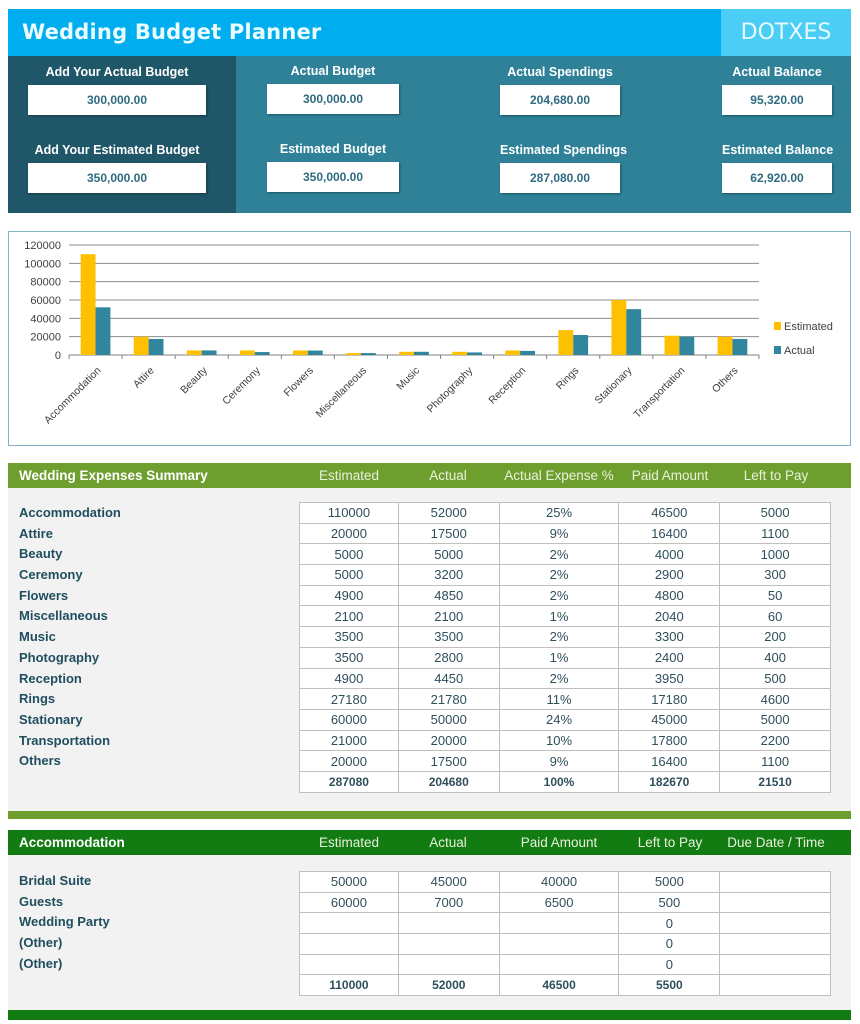  Describe the element at coordinates (559, 882) in the screenshot. I see `table-cell: 40000` at that location.